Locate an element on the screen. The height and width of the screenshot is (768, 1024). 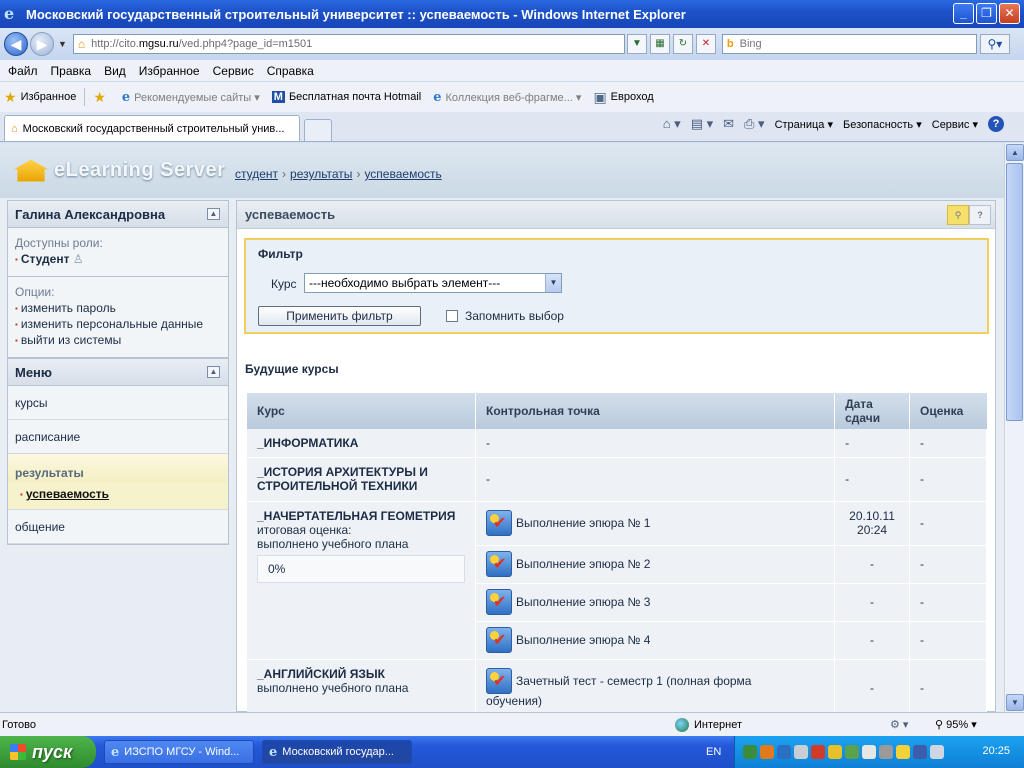
feeds-icon: ▤ ▾ is located at coordinates (702, 124).